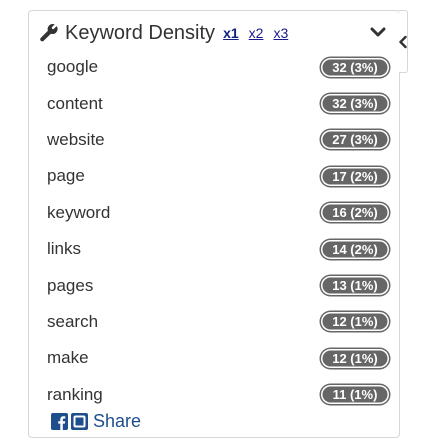 This screenshot has width=438, height=447. What do you see at coordinates (231, 33) in the screenshot?
I see `multiplier-x1-link: x1` at bounding box center [231, 33].